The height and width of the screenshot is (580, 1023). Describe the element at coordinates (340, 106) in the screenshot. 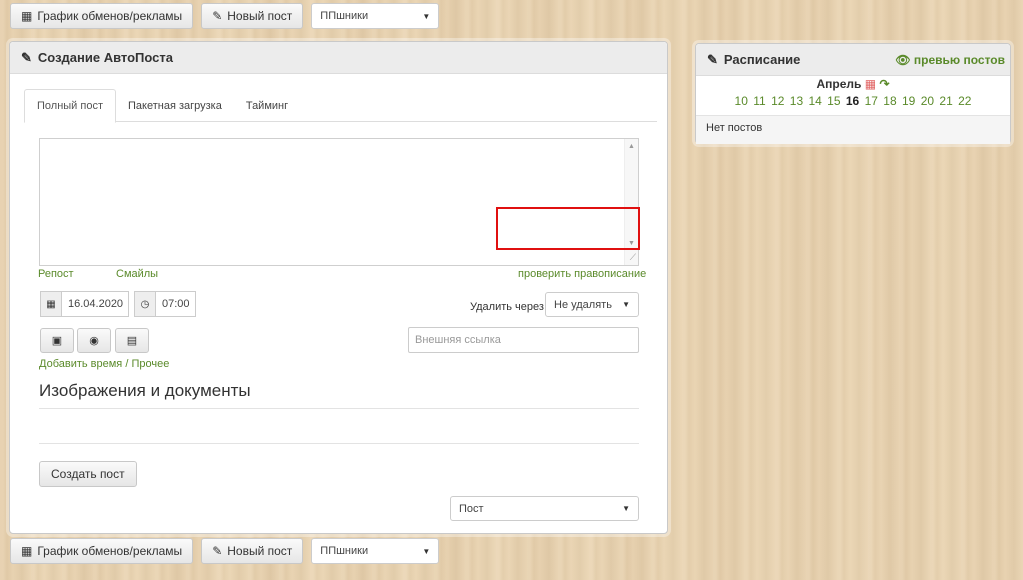

I see `editor-tabs: Полный пост Пакетная загрузка Тайминг` at that location.